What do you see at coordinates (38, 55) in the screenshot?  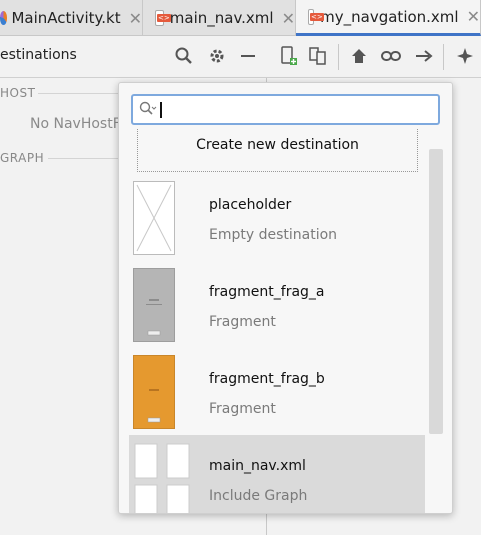 I see `destinations-title: estinations` at bounding box center [38, 55].